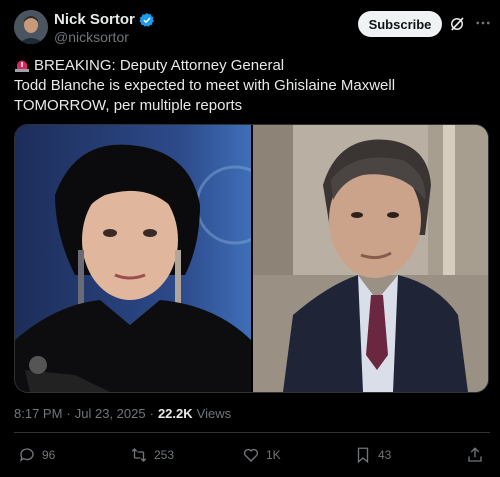 The image size is (500, 477). Describe the element at coordinates (94, 19) in the screenshot. I see `author-name: Nick Sortor` at that location.